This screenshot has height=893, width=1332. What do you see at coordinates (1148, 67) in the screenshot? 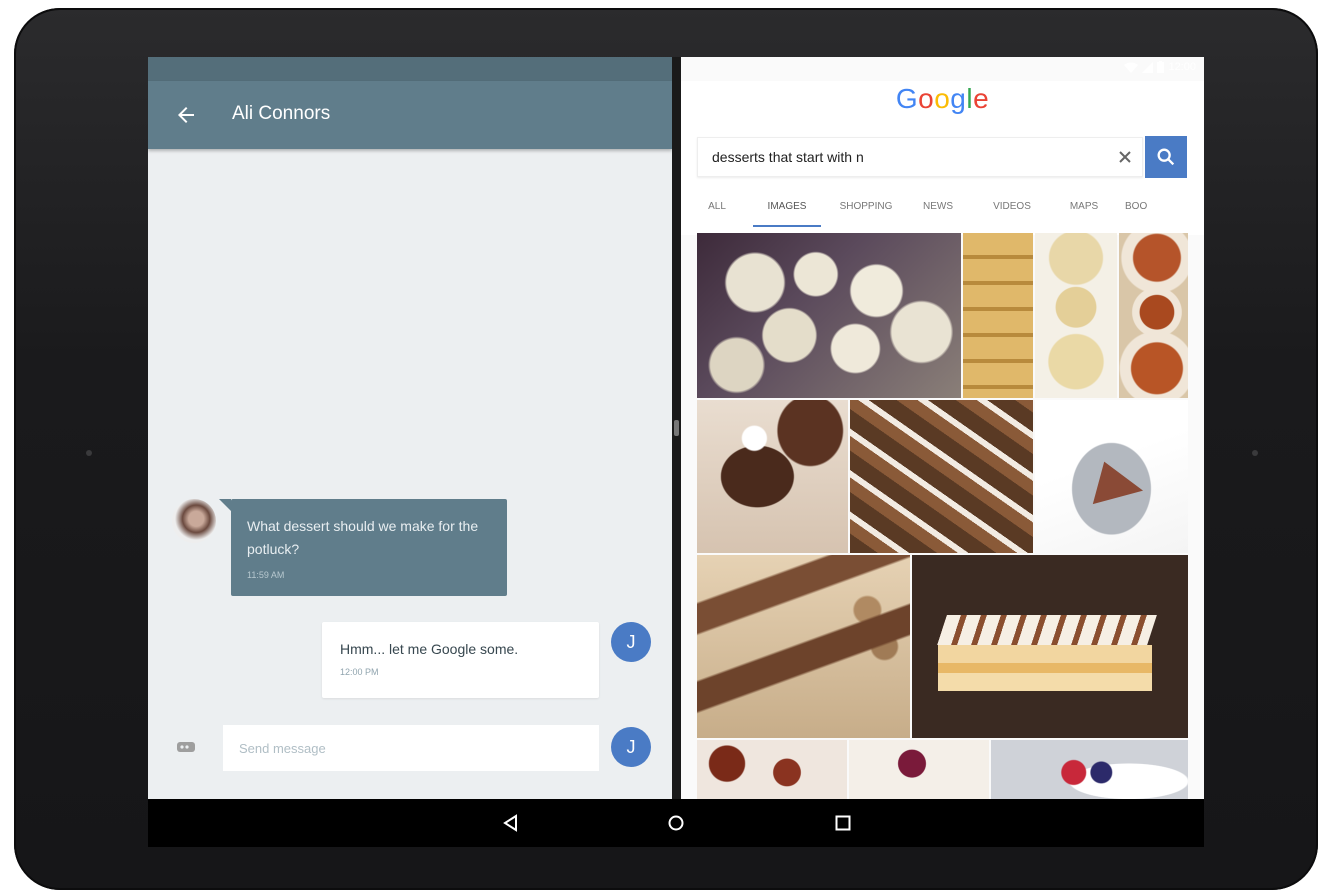
I see `signal-icon` at bounding box center [1148, 67].